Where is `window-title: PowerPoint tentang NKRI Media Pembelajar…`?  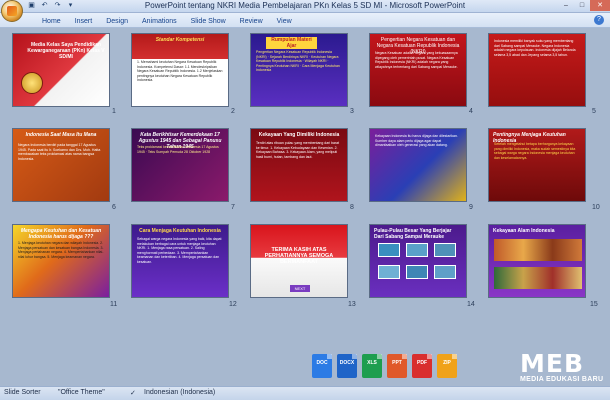 window-title: PowerPoint tentang NKRI Media Pembelajar… is located at coordinates (305, 5).